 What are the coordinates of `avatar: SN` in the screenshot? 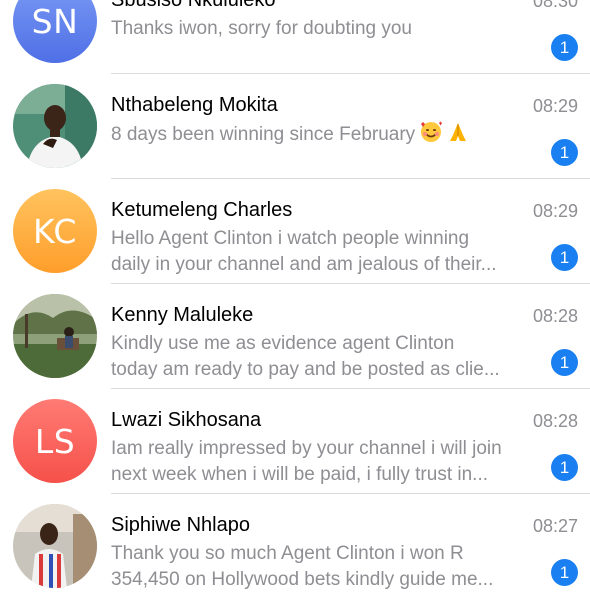 It's located at (55, 31).